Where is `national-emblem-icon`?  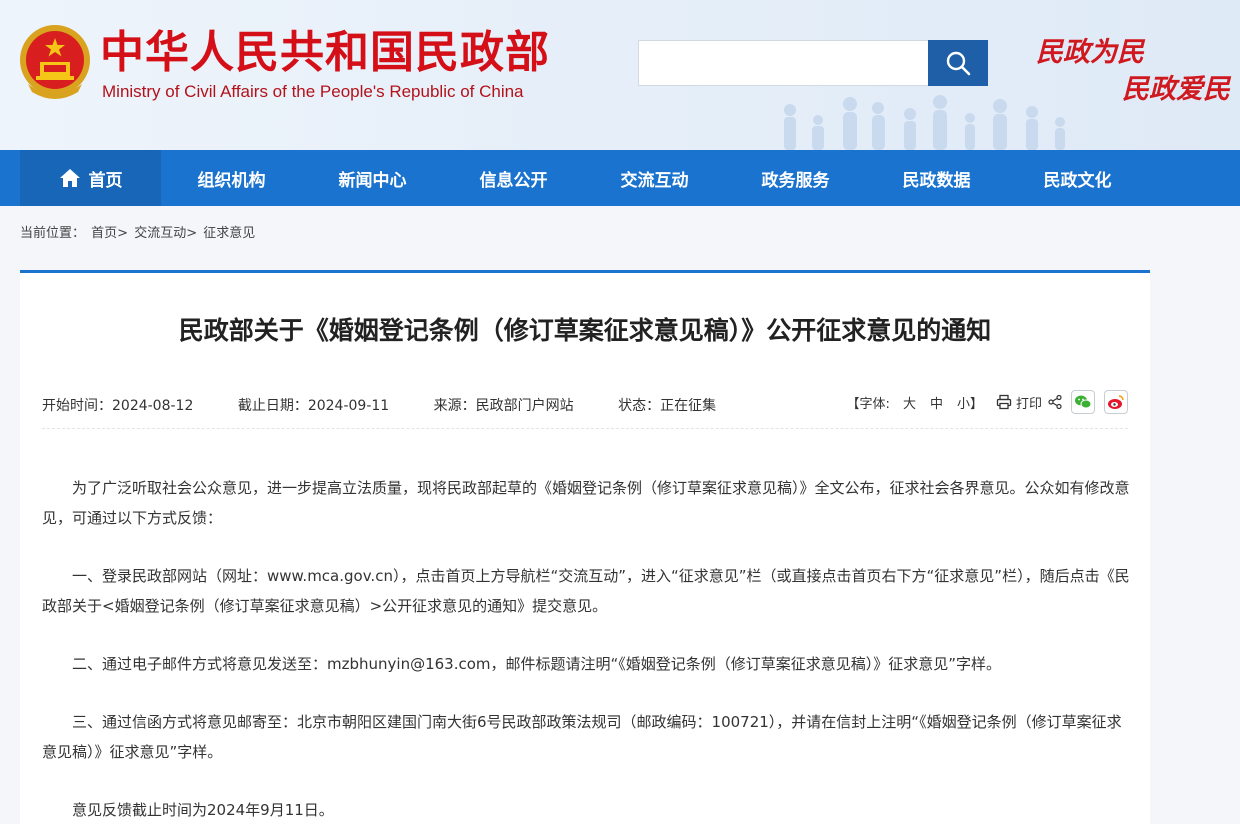 national-emblem-icon is located at coordinates (55, 62).